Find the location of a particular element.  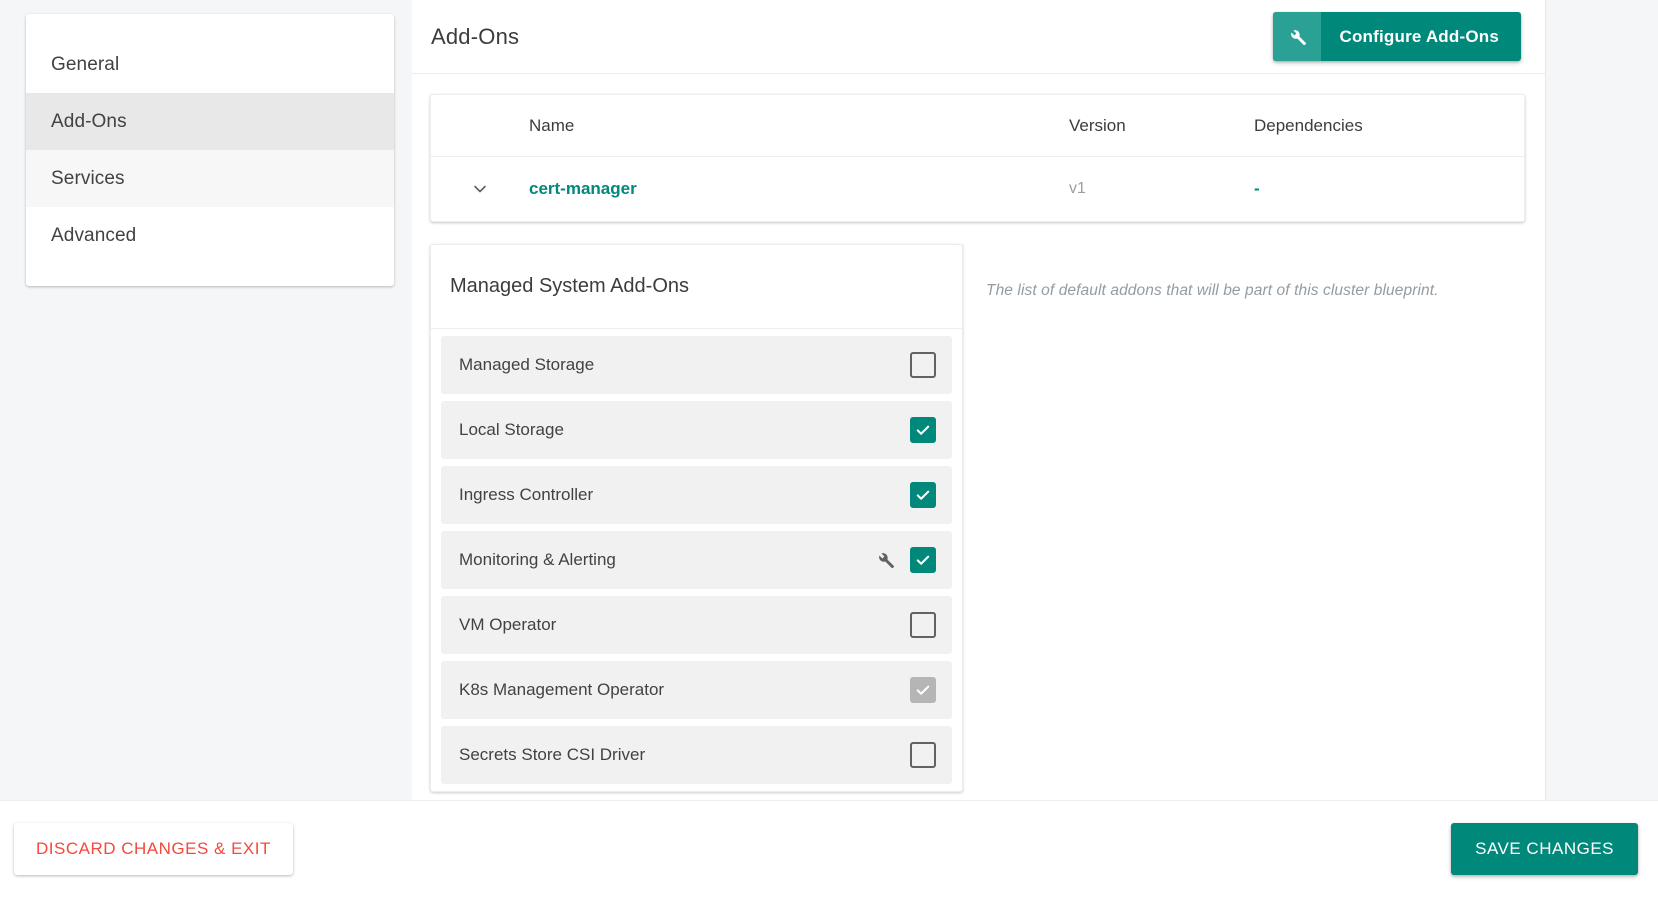

sidebar-item-label: Services is located at coordinates (88, 178).